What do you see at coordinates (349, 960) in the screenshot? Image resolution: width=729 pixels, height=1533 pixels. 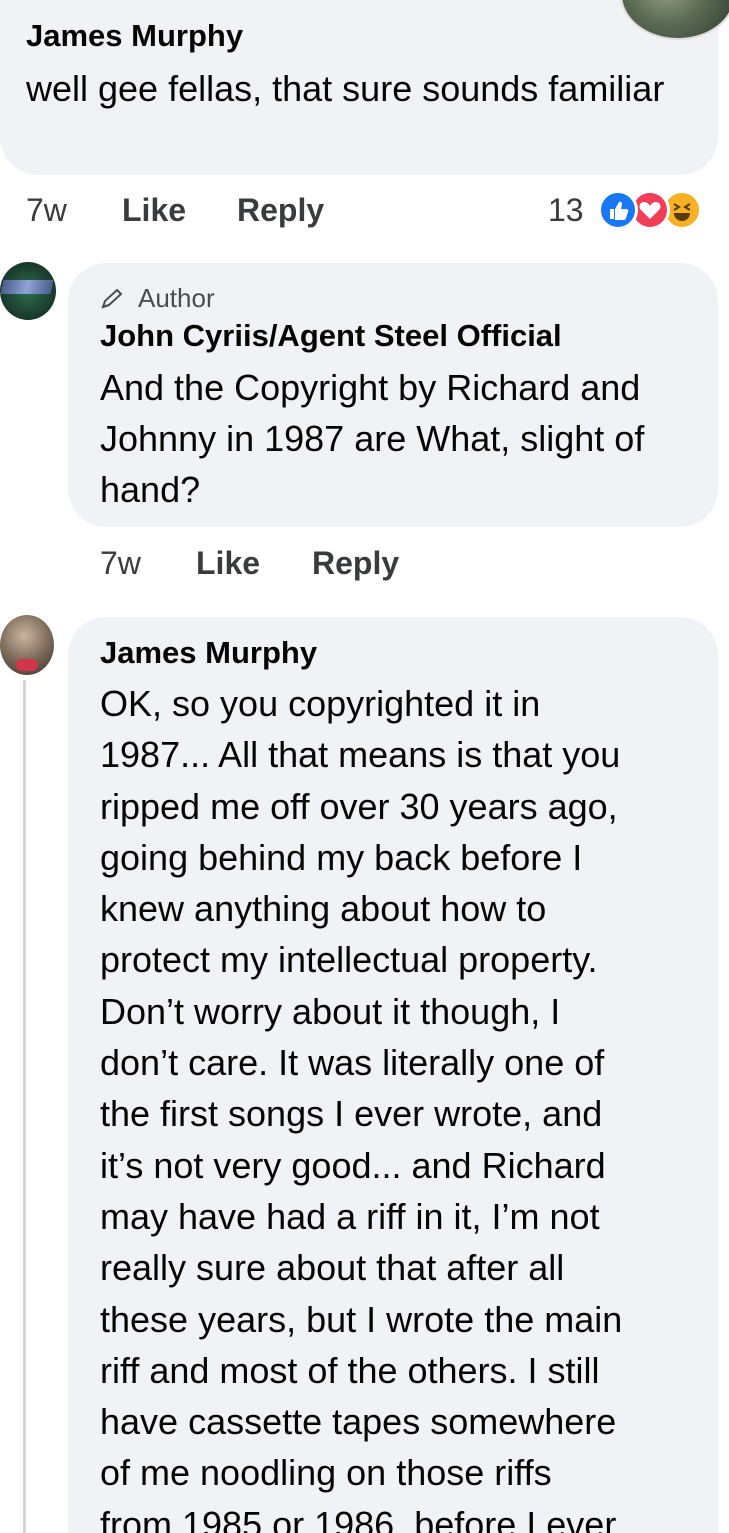 I see `comment-text-line: protect my intellectual property.` at bounding box center [349, 960].